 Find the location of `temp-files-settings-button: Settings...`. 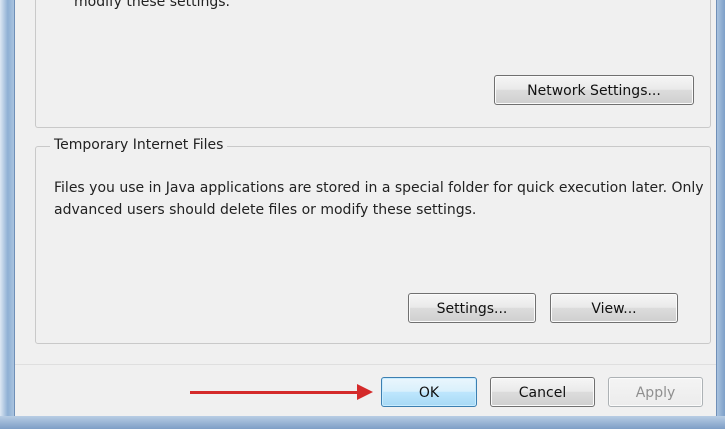

temp-files-settings-button: Settings... is located at coordinates (472, 308).